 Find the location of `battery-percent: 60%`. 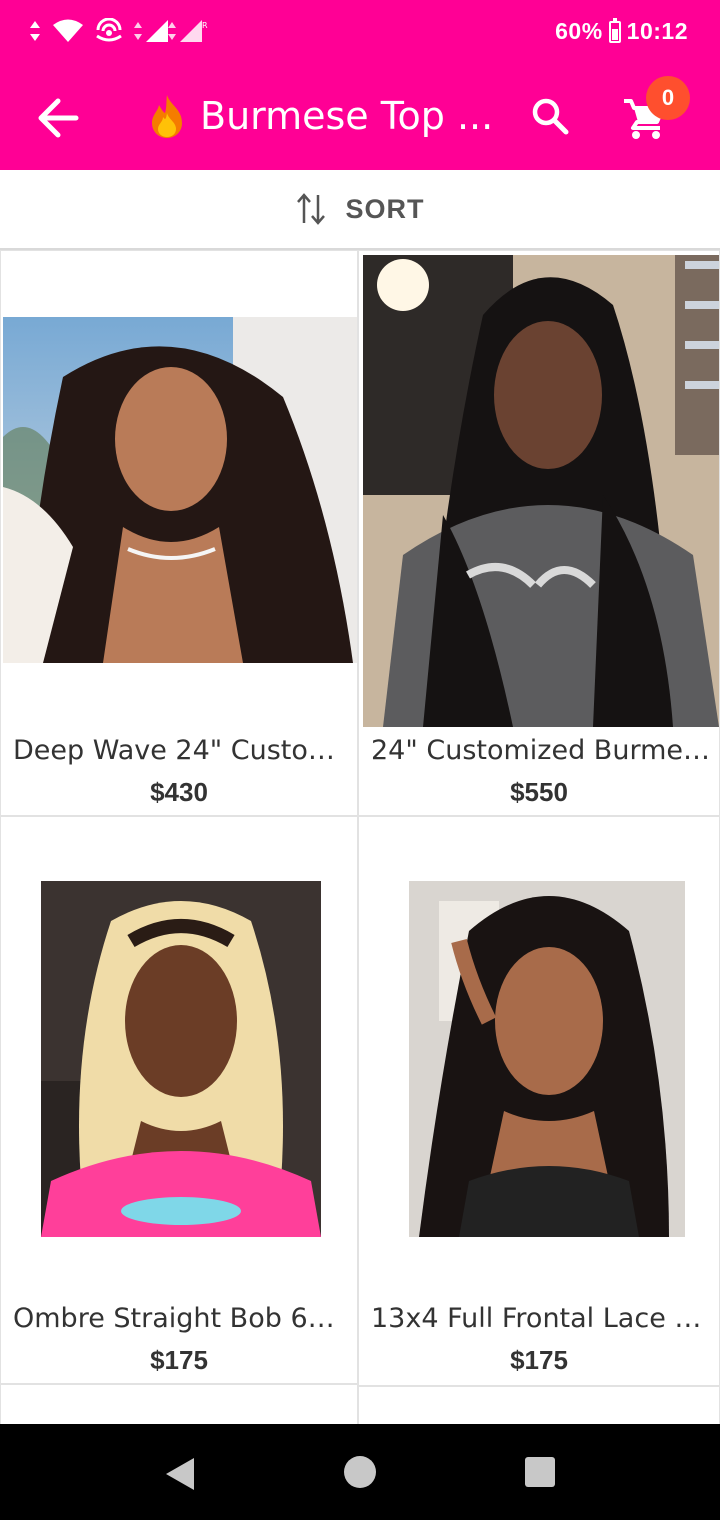

battery-percent: 60% is located at coordinates (579, 31).